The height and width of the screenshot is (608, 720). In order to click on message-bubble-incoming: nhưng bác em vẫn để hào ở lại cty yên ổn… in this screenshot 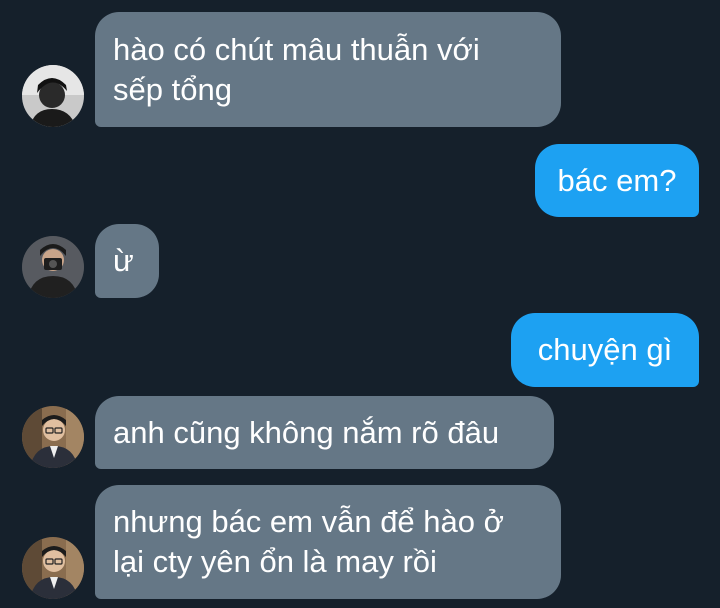, I will do `click(328, 542)`.